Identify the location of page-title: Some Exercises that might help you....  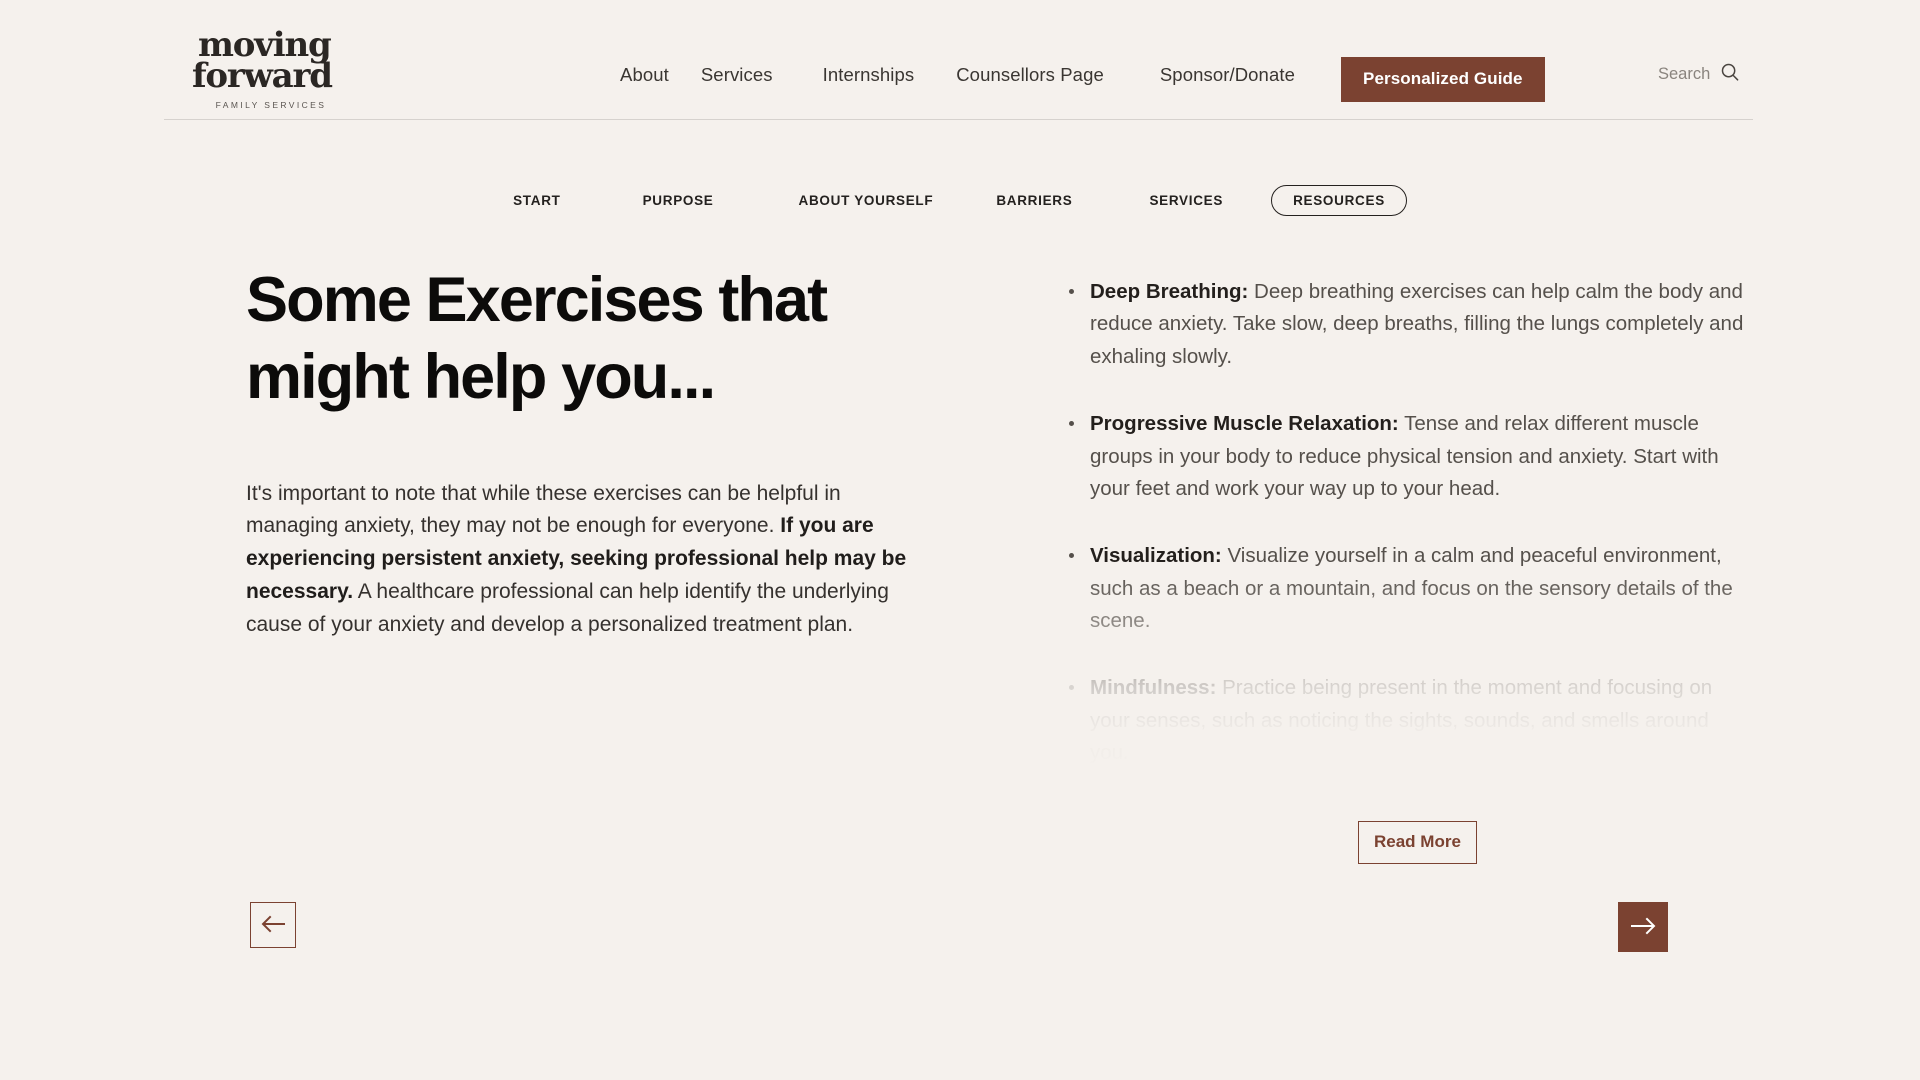
(537, 338).